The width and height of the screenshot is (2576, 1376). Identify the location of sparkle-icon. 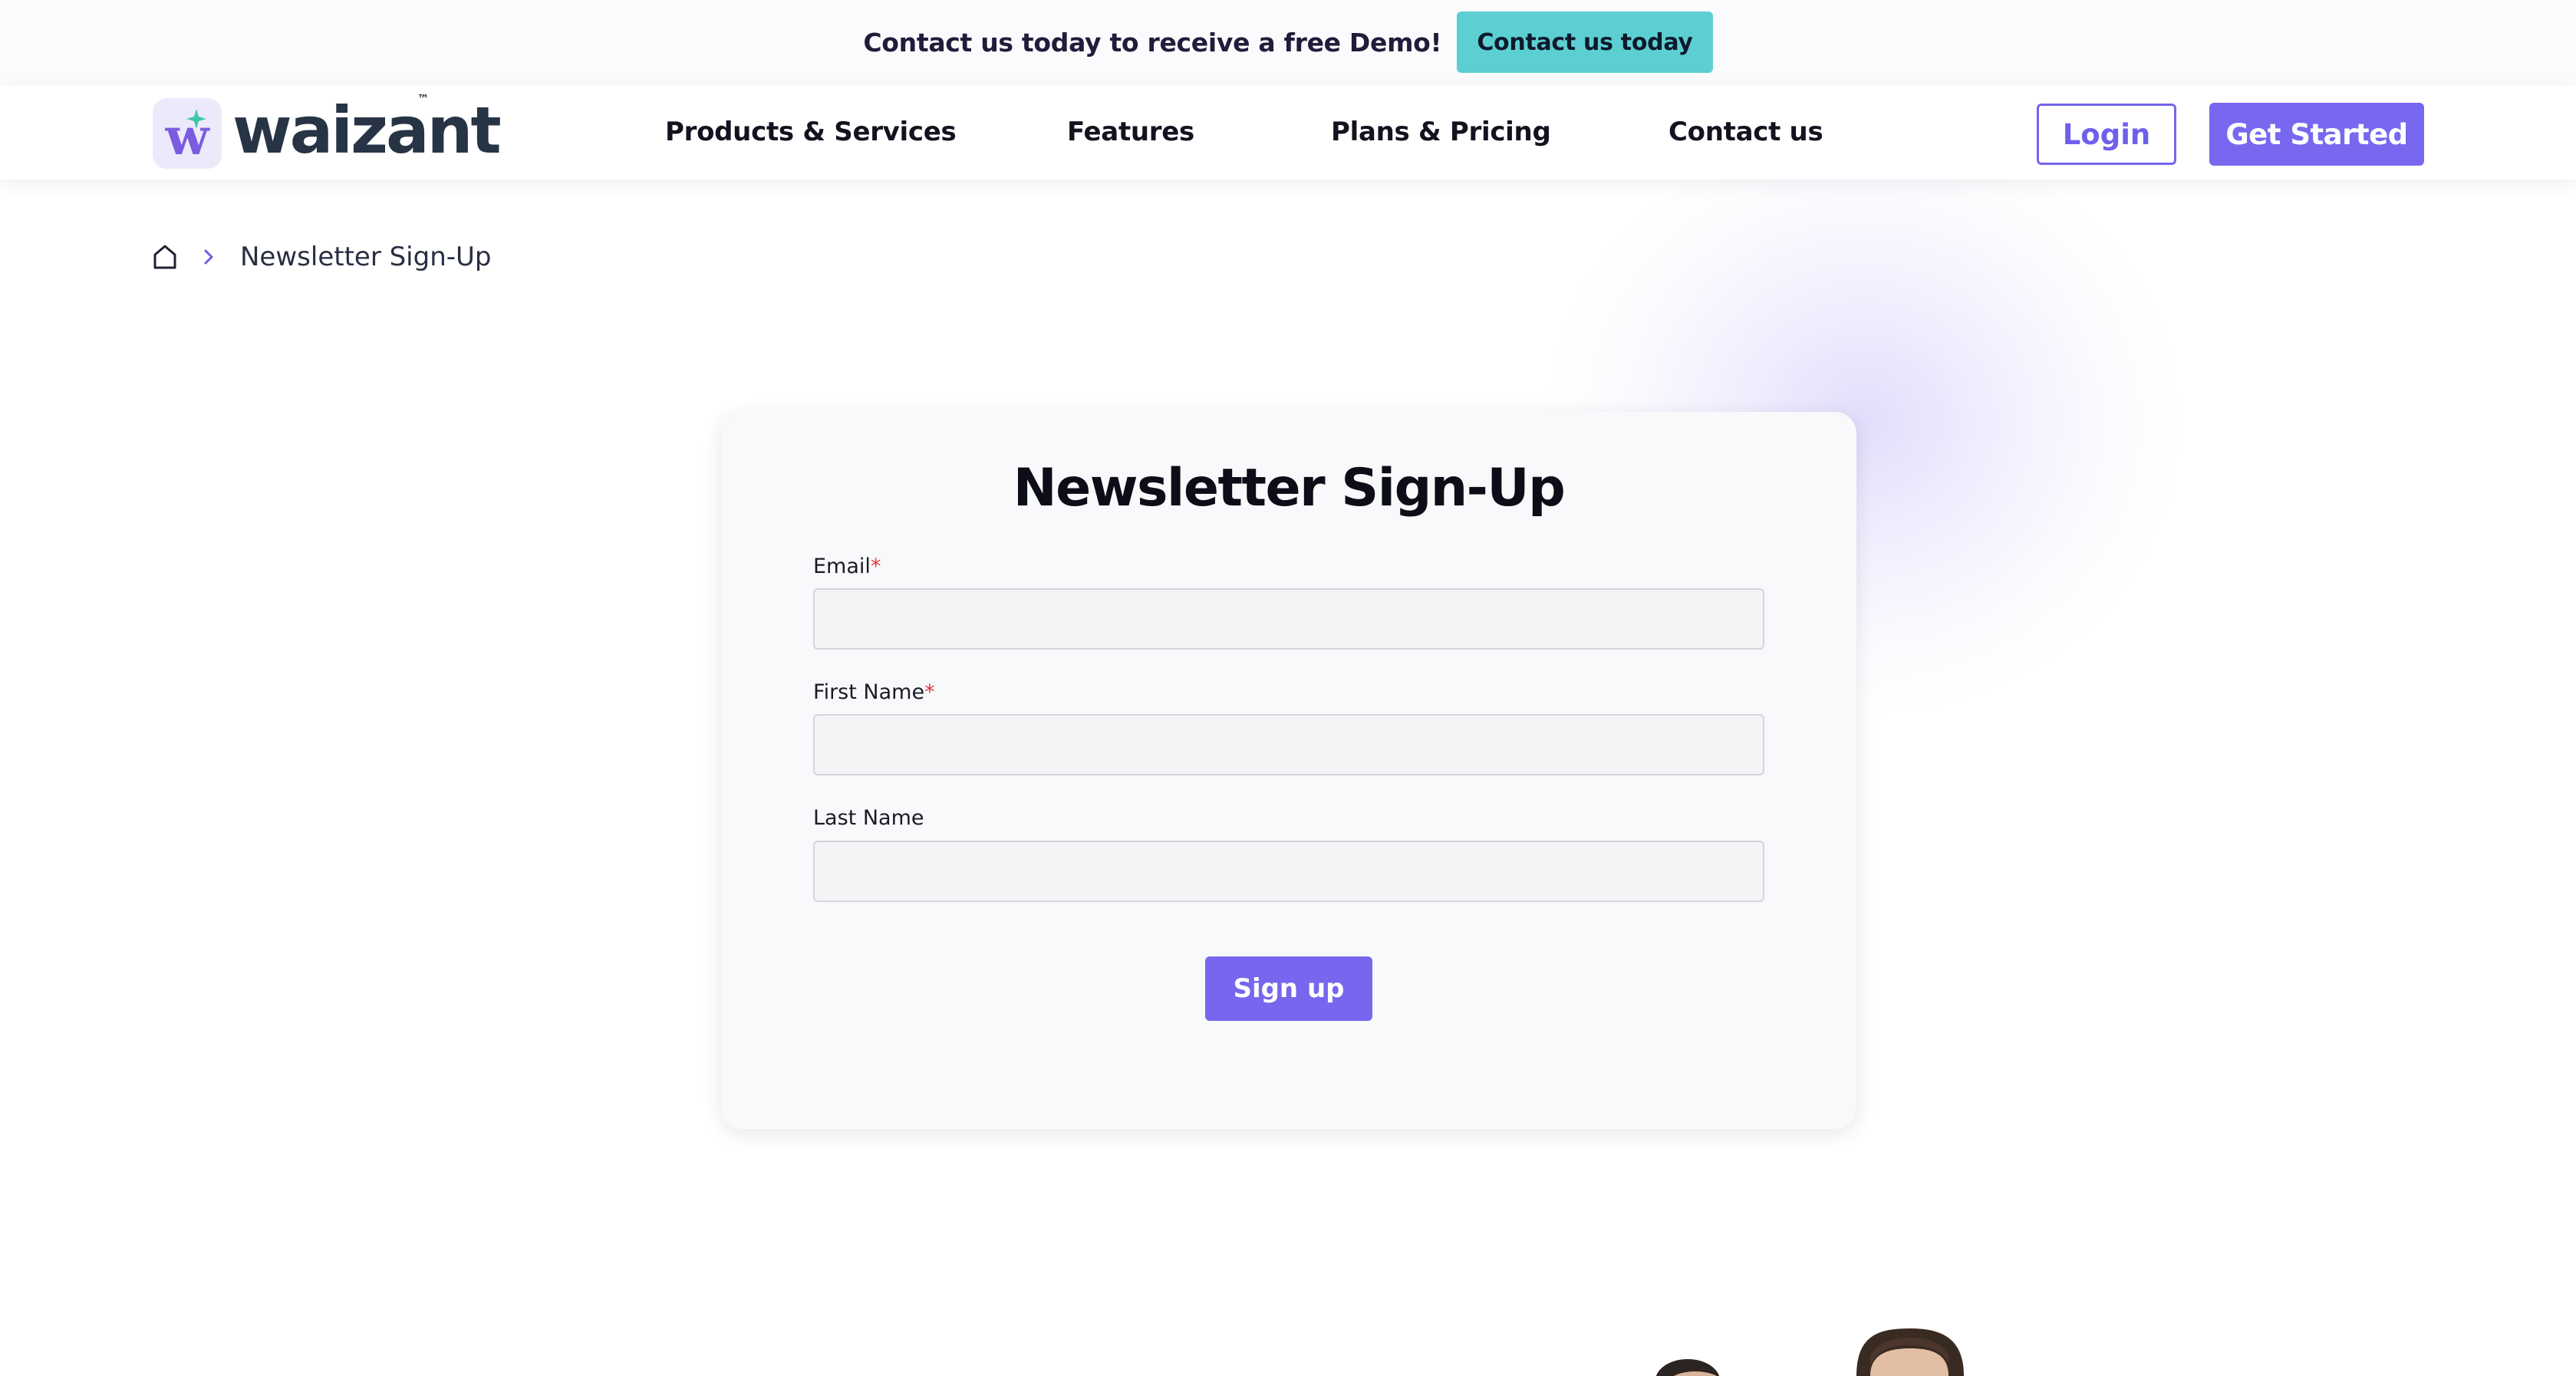
(196, 119).